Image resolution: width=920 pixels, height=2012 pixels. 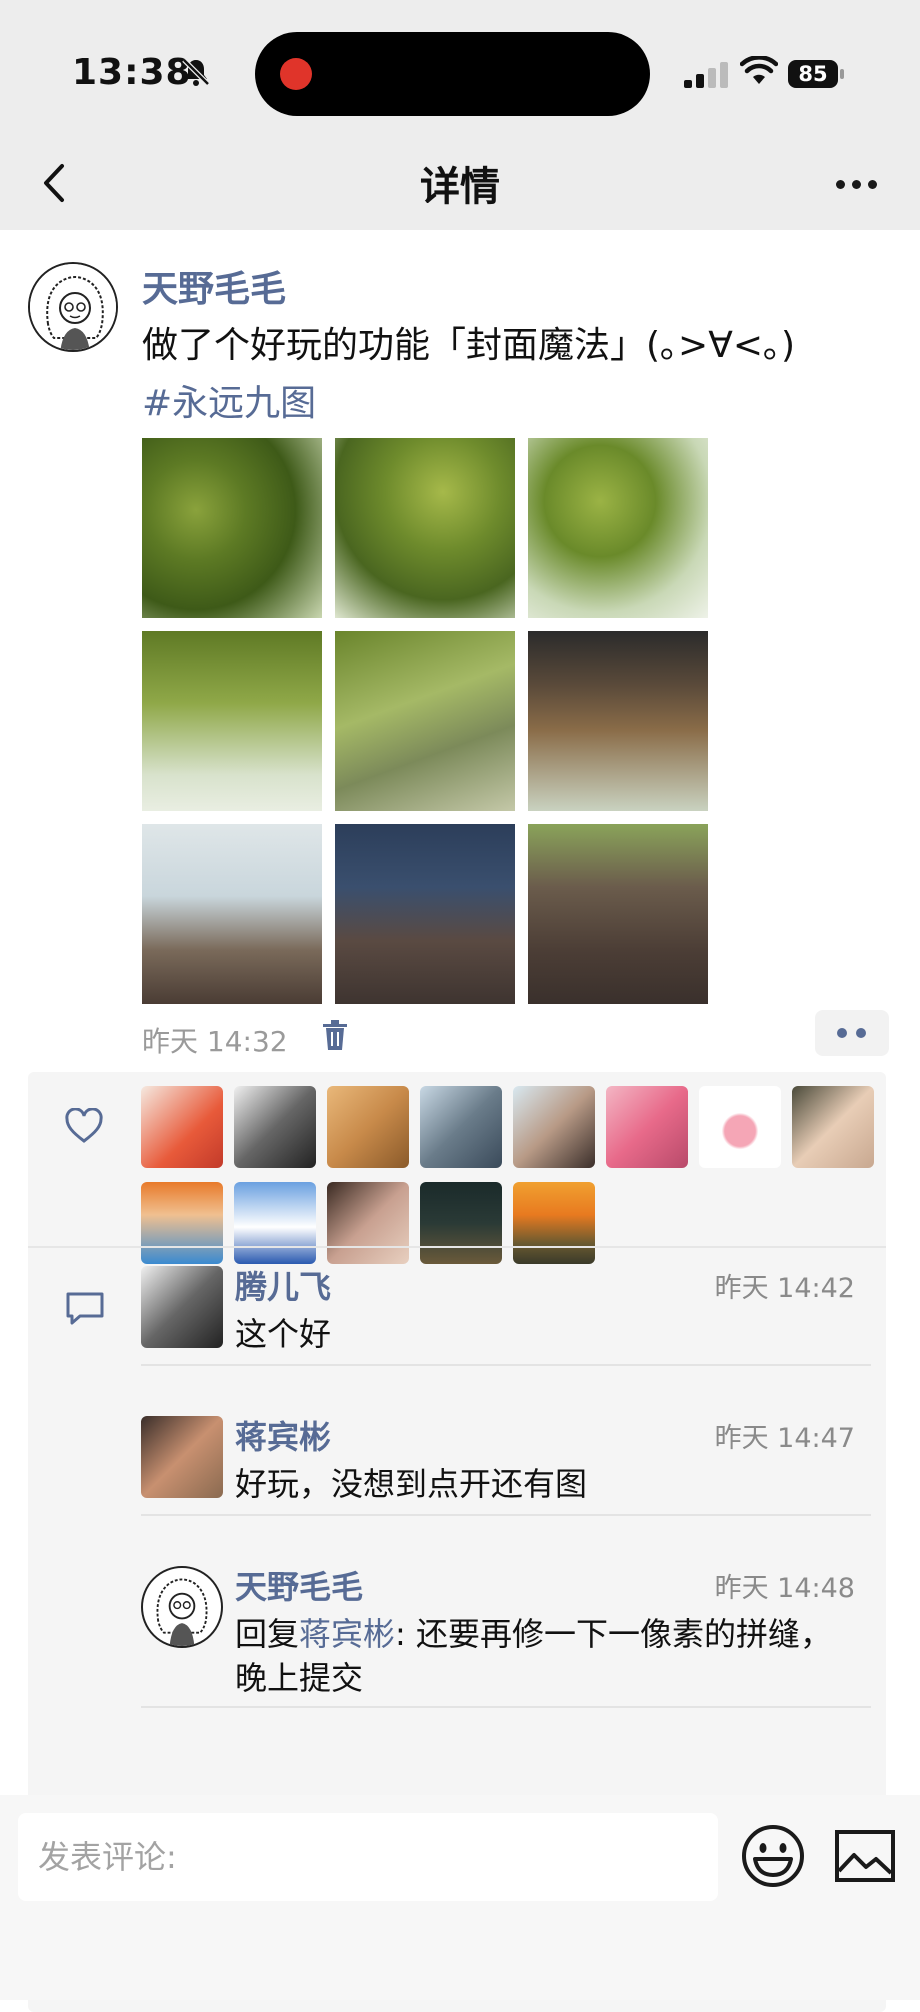 I want to click on bell-muted-icon, so click(x=196, y=72).